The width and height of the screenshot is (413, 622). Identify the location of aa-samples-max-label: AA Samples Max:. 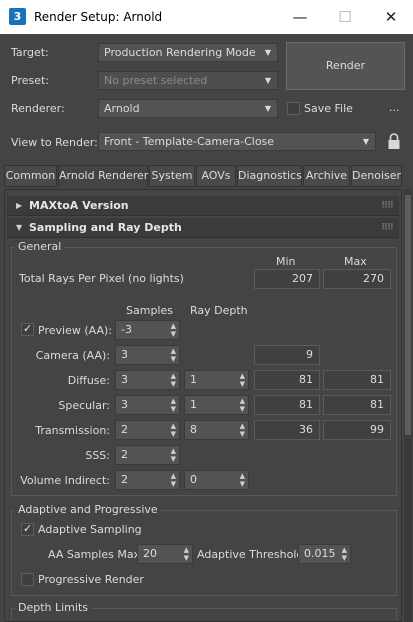
(96, 554).